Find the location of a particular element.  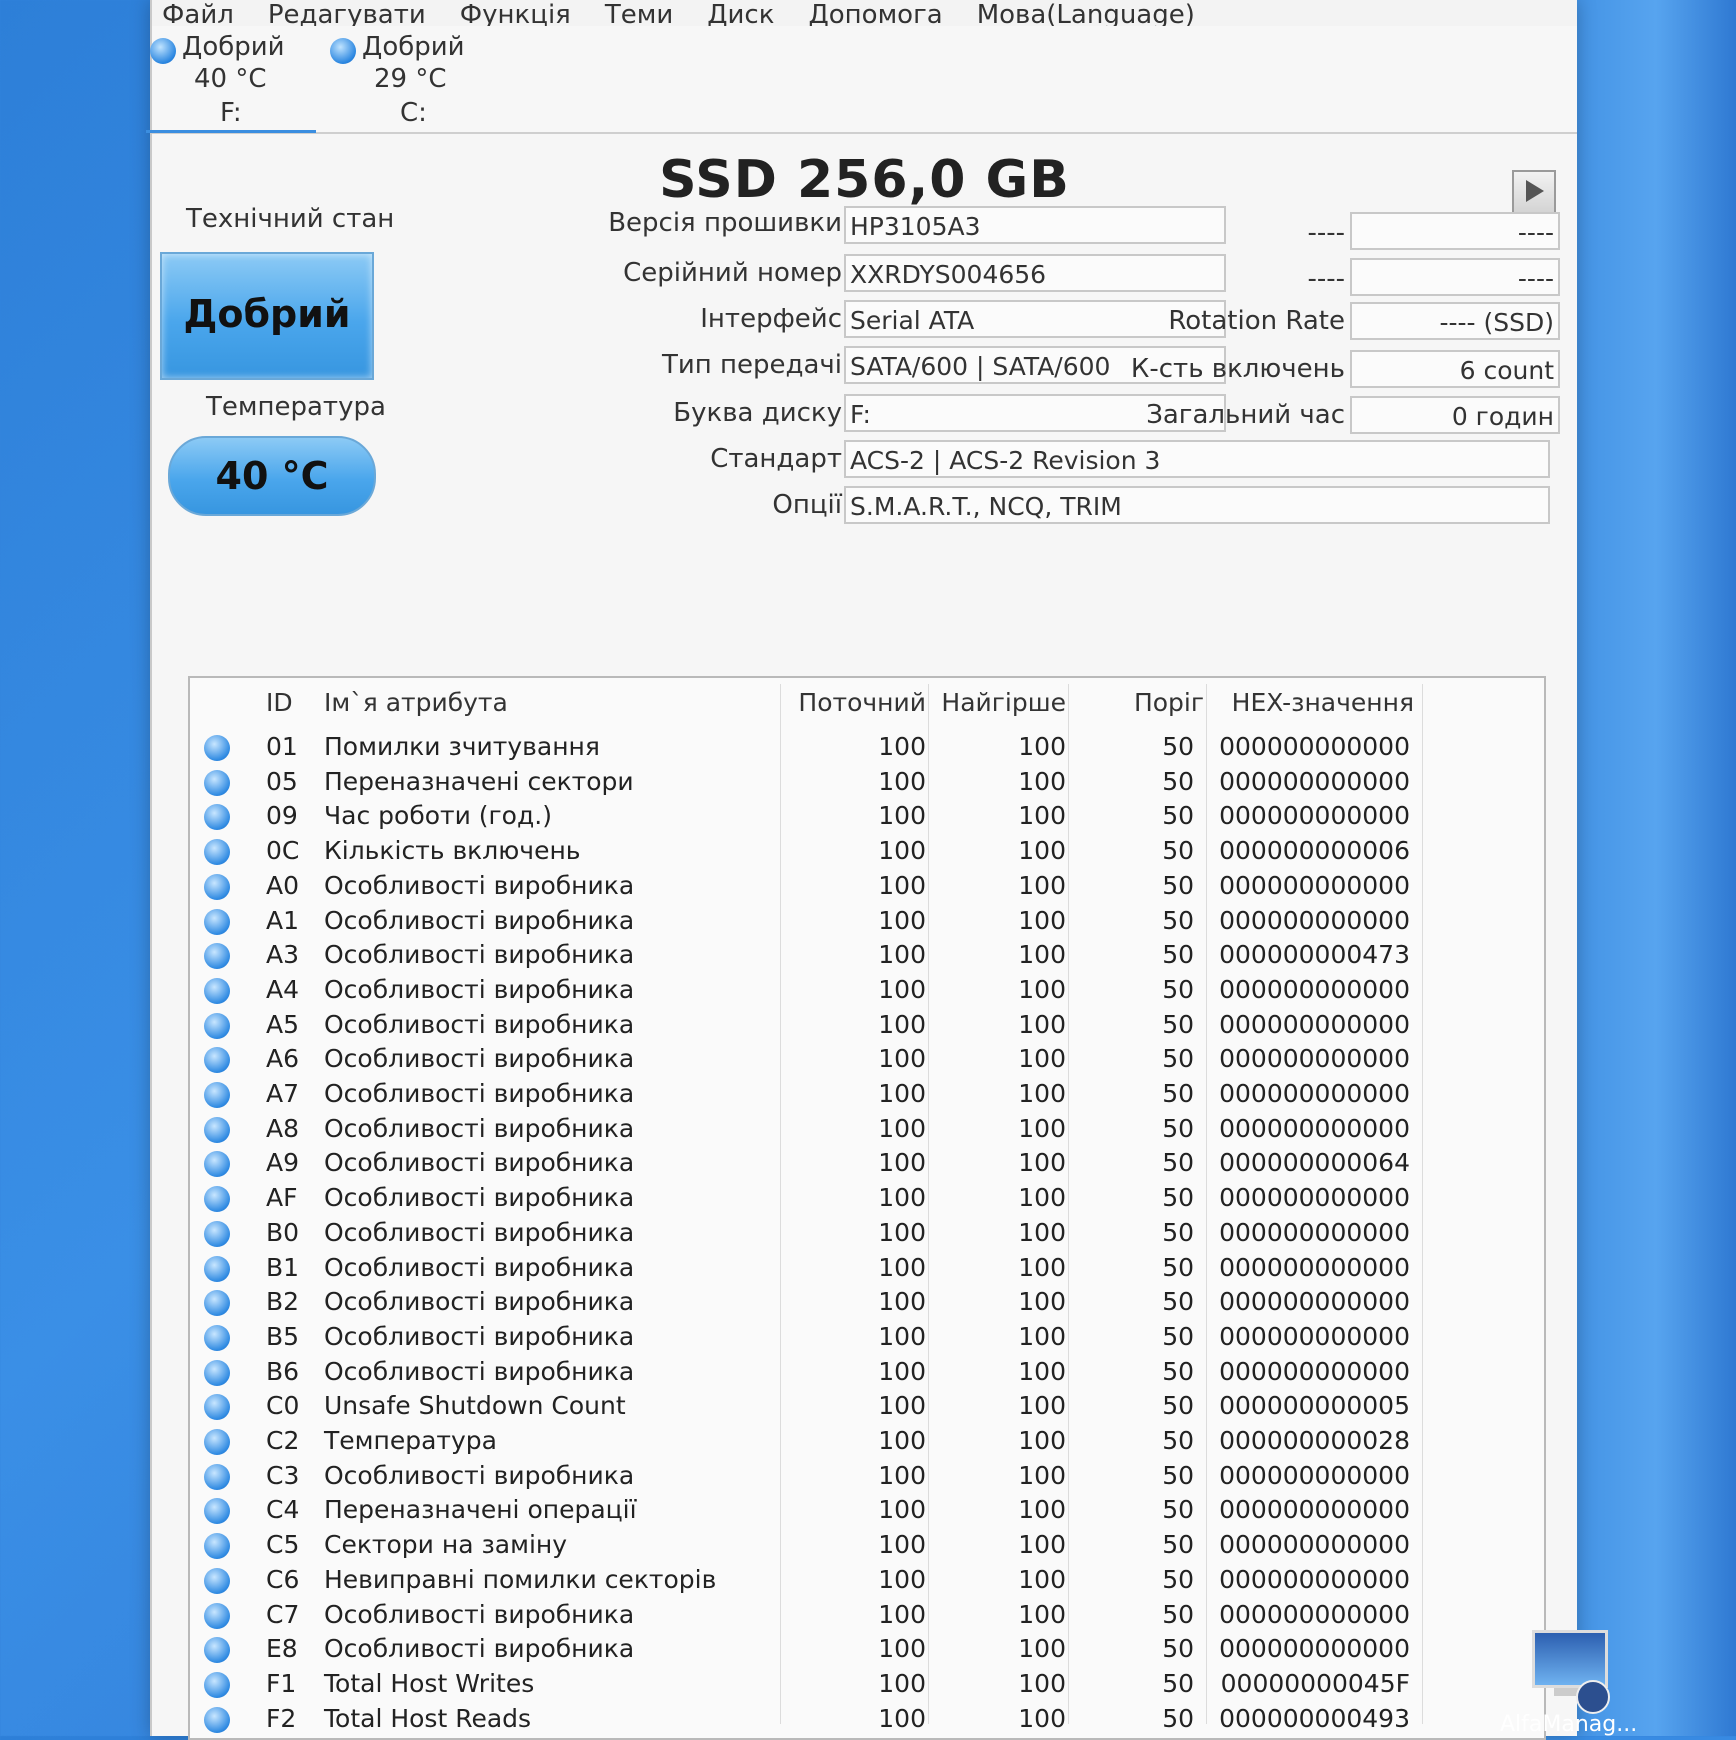

menu-themes: Теми is located at coordinates (639, 13).